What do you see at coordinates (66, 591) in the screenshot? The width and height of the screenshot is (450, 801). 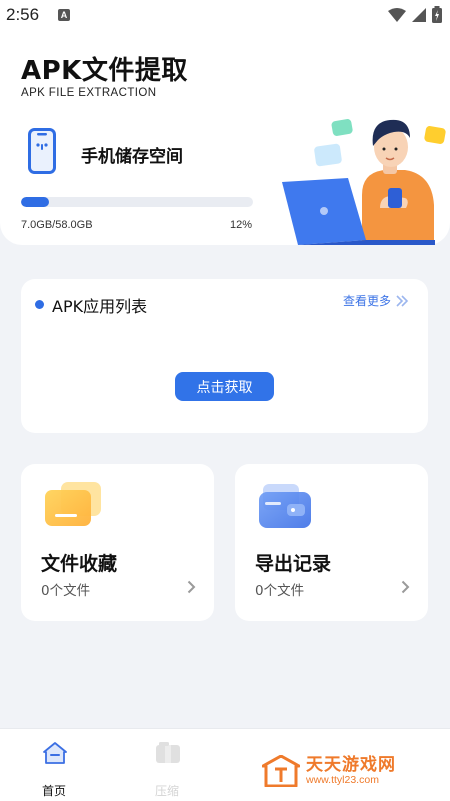 I see `file-favorites-count: 0个文件` at bounding box center [66, 591].